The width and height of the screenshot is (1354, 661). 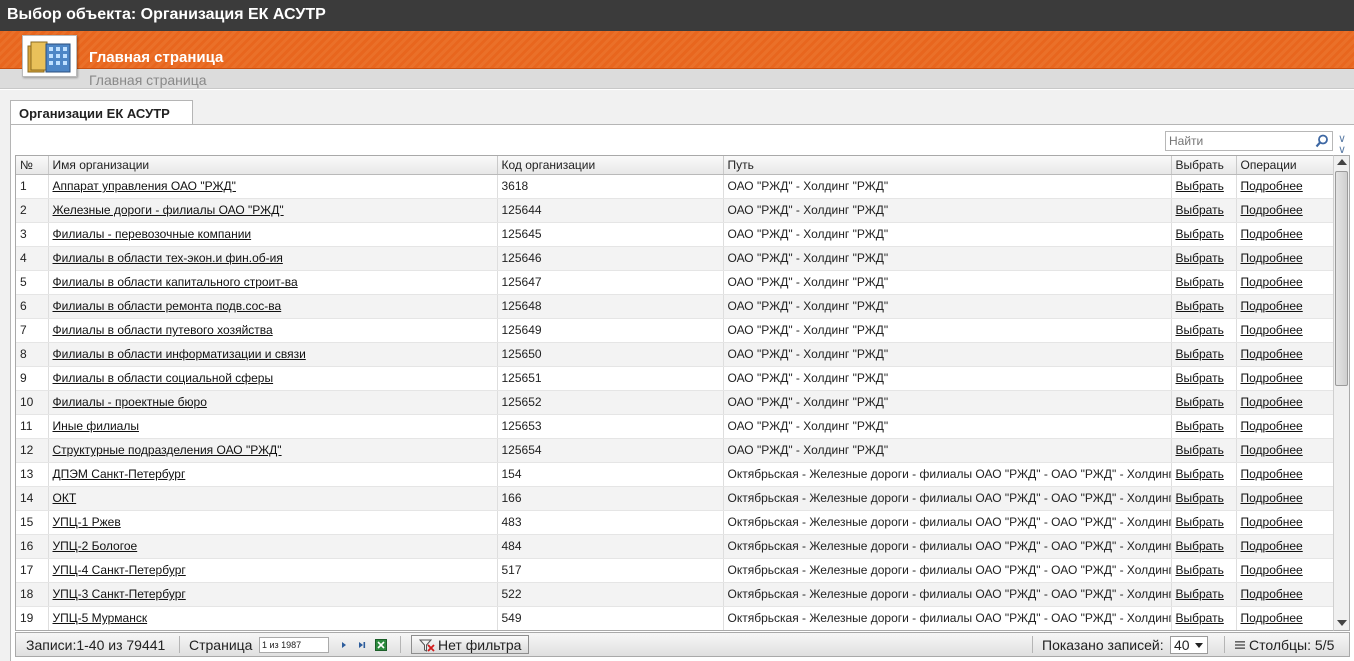 I want to click on table-cell: Аппарат управления ОАО "РЖД", so click(x=273, y=186).